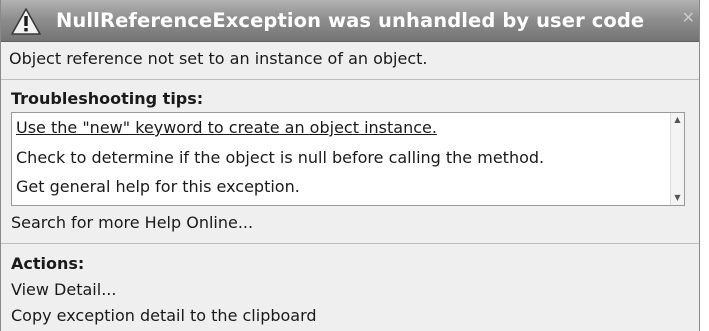 Image resolution: width=709 pixels, height=331 pixels. I want to click on scroll-down-icon: ▼, so click(677, 198).